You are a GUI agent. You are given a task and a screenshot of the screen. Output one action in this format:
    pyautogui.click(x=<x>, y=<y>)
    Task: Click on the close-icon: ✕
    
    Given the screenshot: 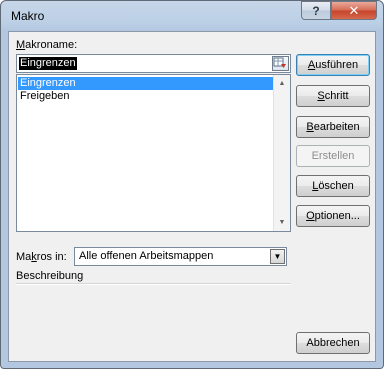 What is the action you would take?
    pyautogui.click(x=354, y=10)
    